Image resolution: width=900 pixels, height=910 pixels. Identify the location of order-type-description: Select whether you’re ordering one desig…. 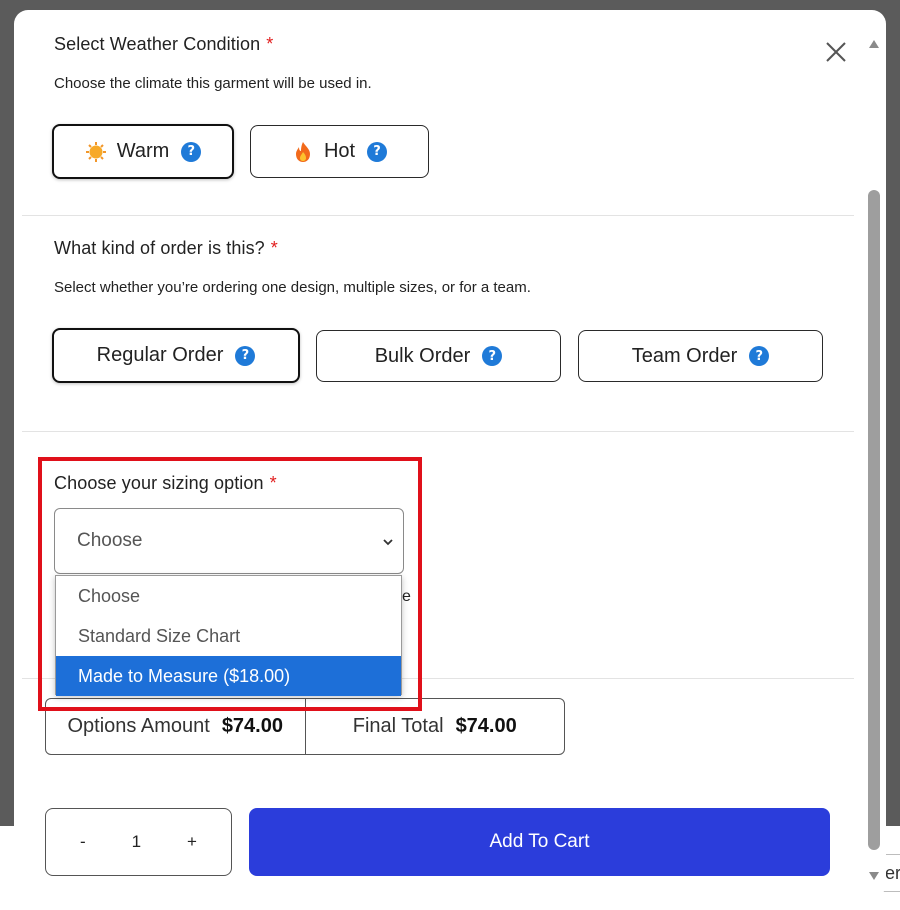
(292, 287).